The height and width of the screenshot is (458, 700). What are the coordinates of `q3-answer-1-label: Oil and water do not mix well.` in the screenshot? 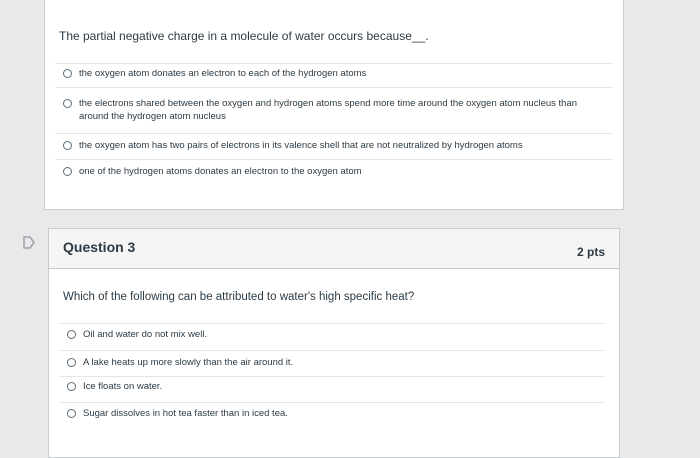 It's located at (145, 334).